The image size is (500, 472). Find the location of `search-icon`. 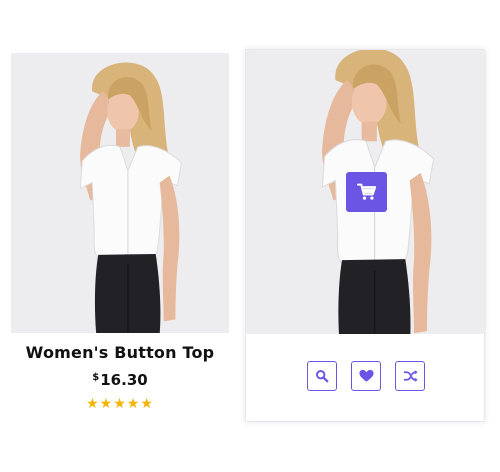

search-icon is located at coordinates (322, 376).